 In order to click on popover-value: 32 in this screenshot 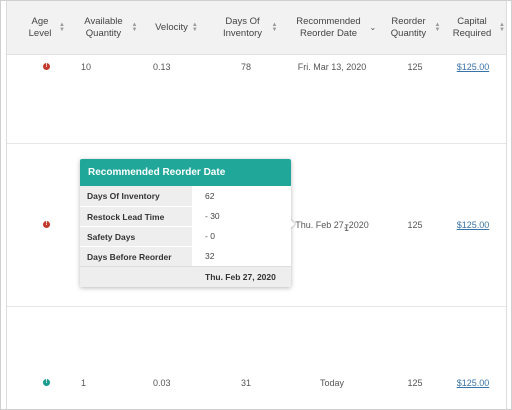, I will do `click(210, 256)`.